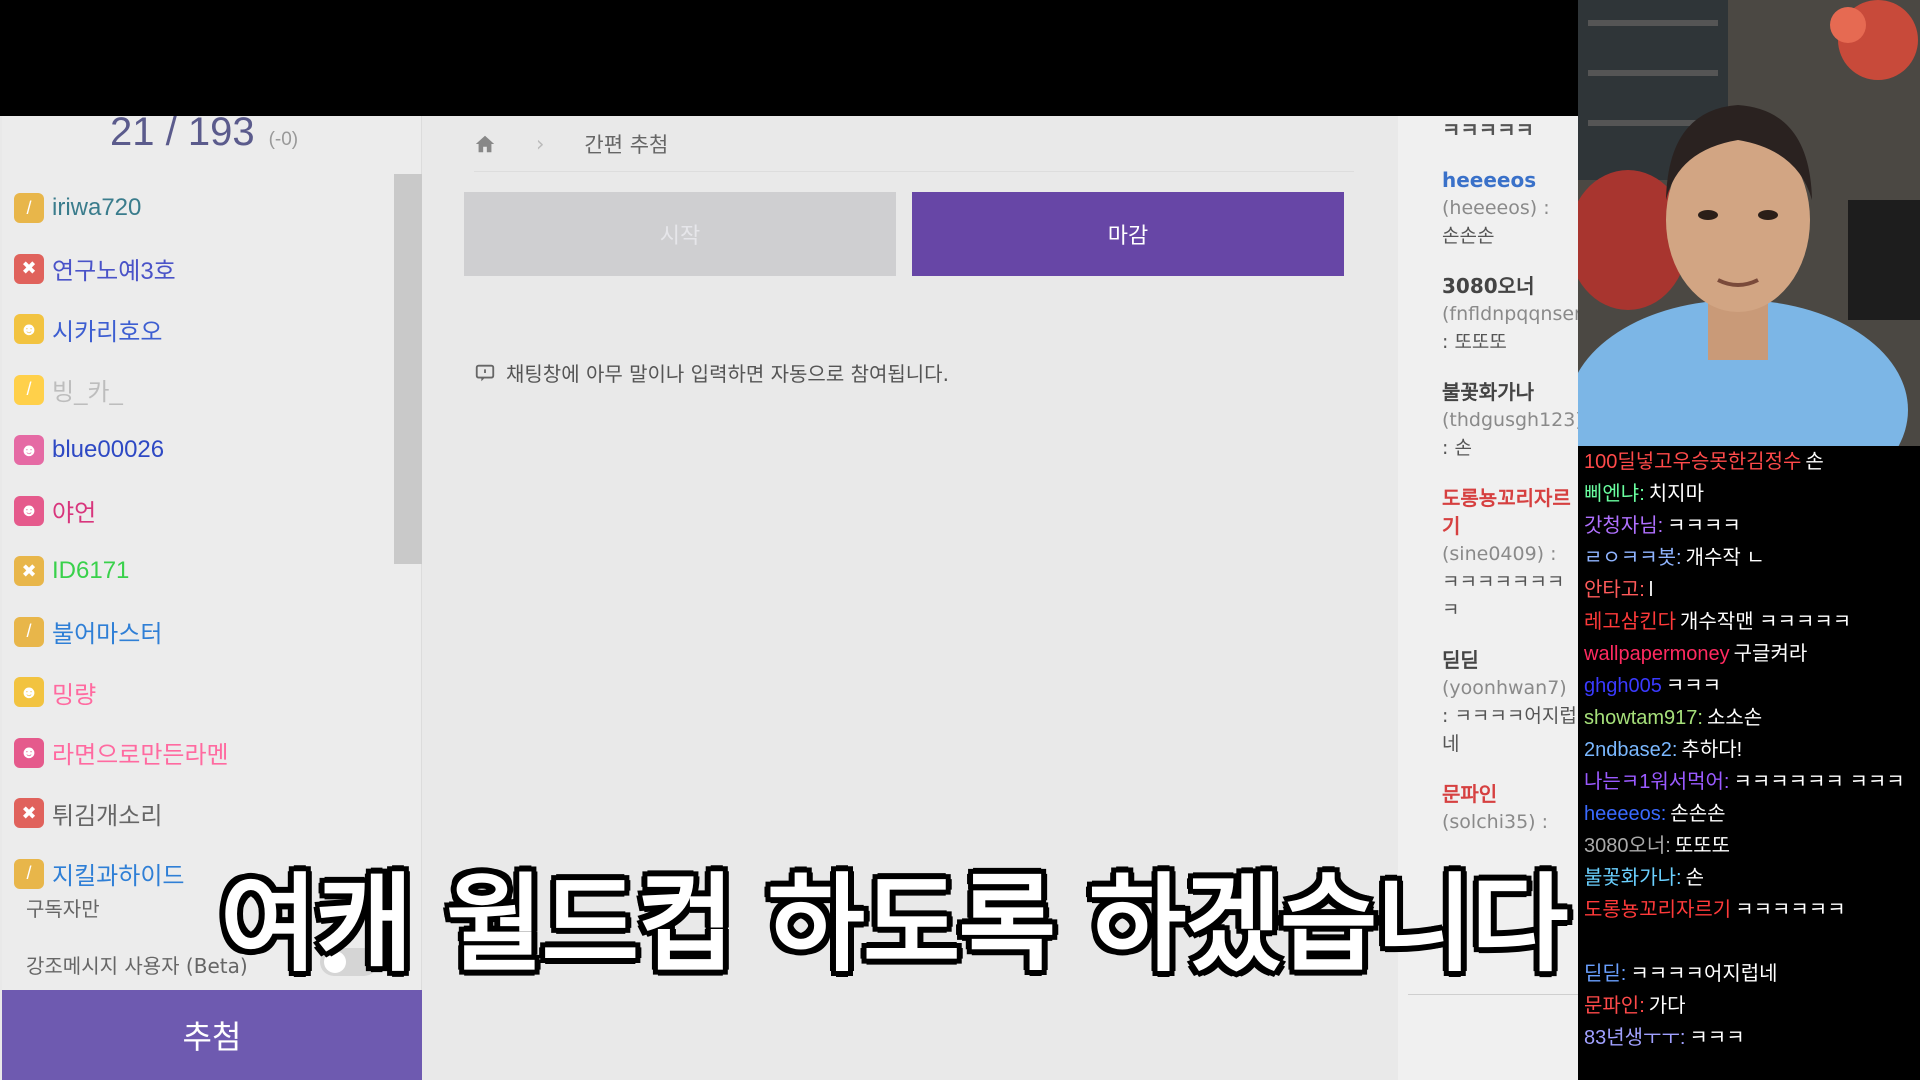  I want to click on chat-nick: 2ndbase2:, so click(1631, 750).